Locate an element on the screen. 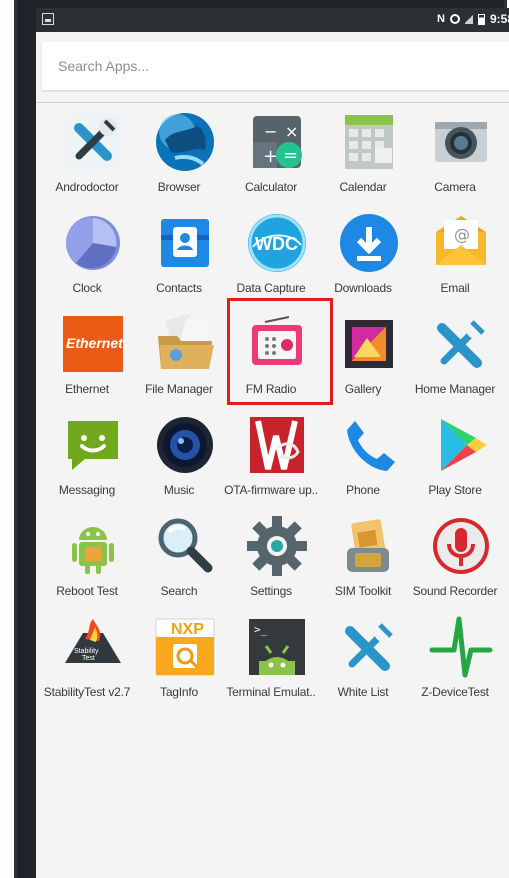 The width and height of the screenshot is (509, 878). app-label: Browser is located at coordinates (179, 187).